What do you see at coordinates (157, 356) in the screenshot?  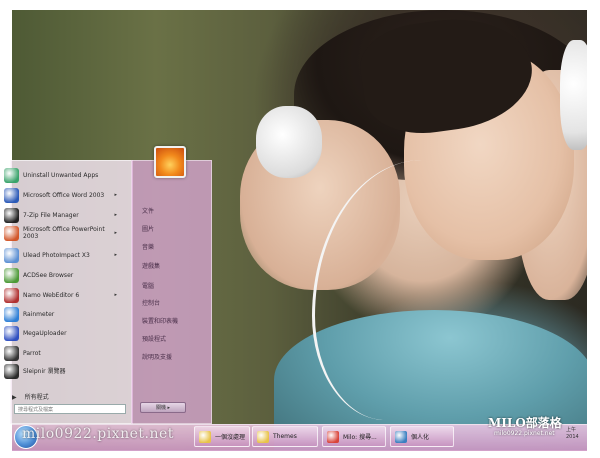 I see `places-item: 說明及支援` at bounding box center [157, 356].